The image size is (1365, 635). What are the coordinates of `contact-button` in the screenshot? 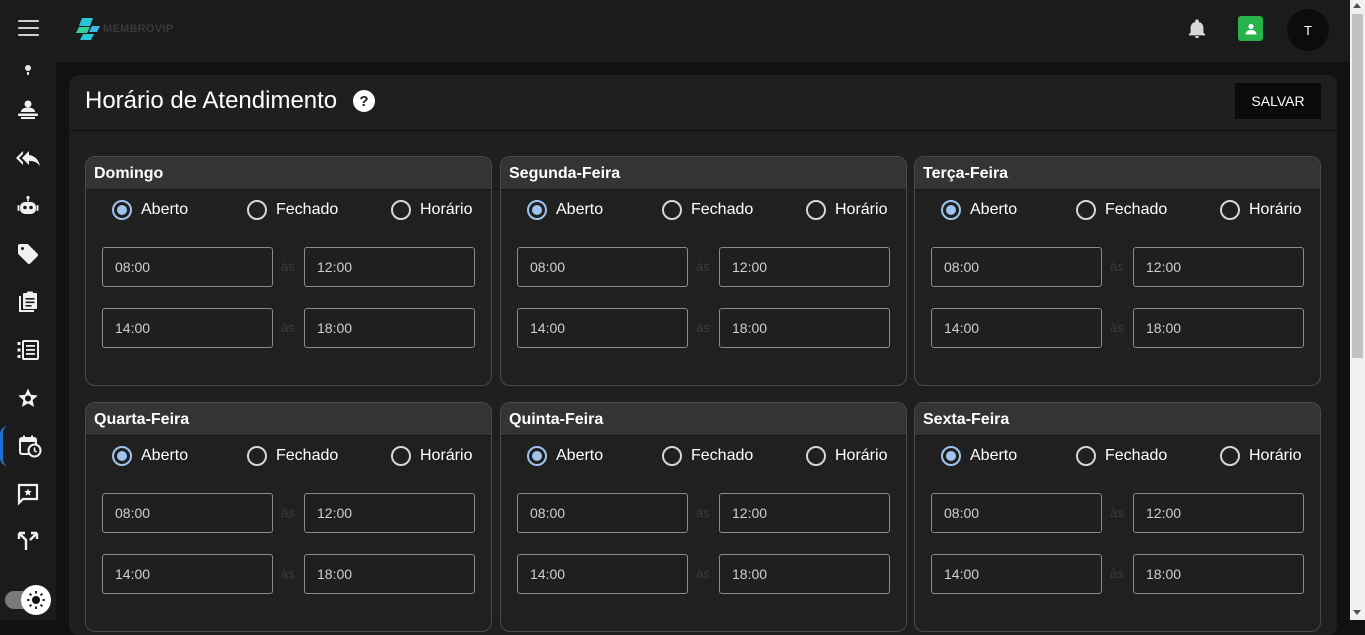 It's located at (1250, 28).